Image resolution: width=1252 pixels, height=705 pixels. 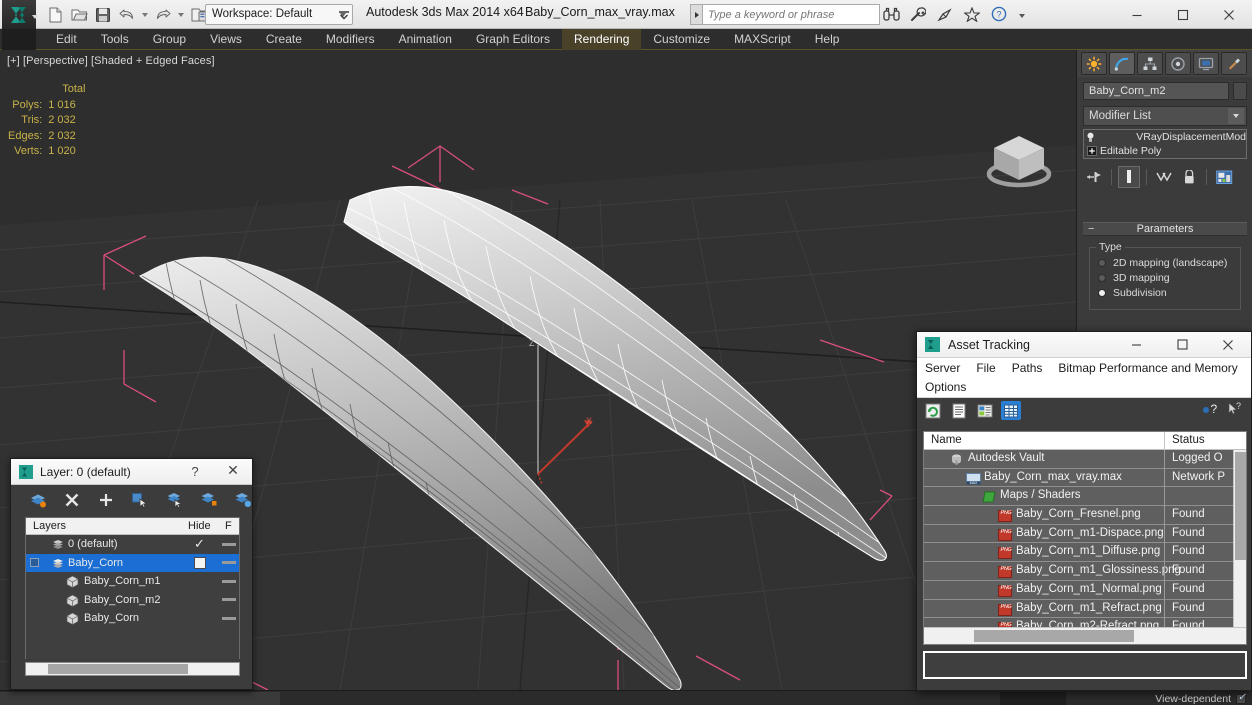 I want to click on layer-row-default: 0 (default) ✓, so click(x=132, y=544).